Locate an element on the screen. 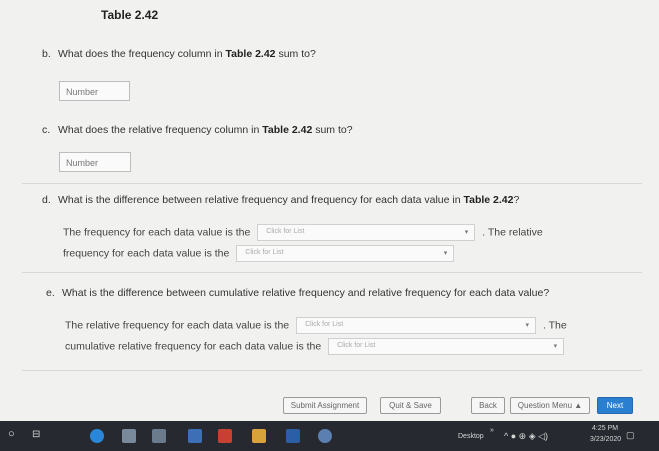  settings-icon is located at coordinates (325, 436).